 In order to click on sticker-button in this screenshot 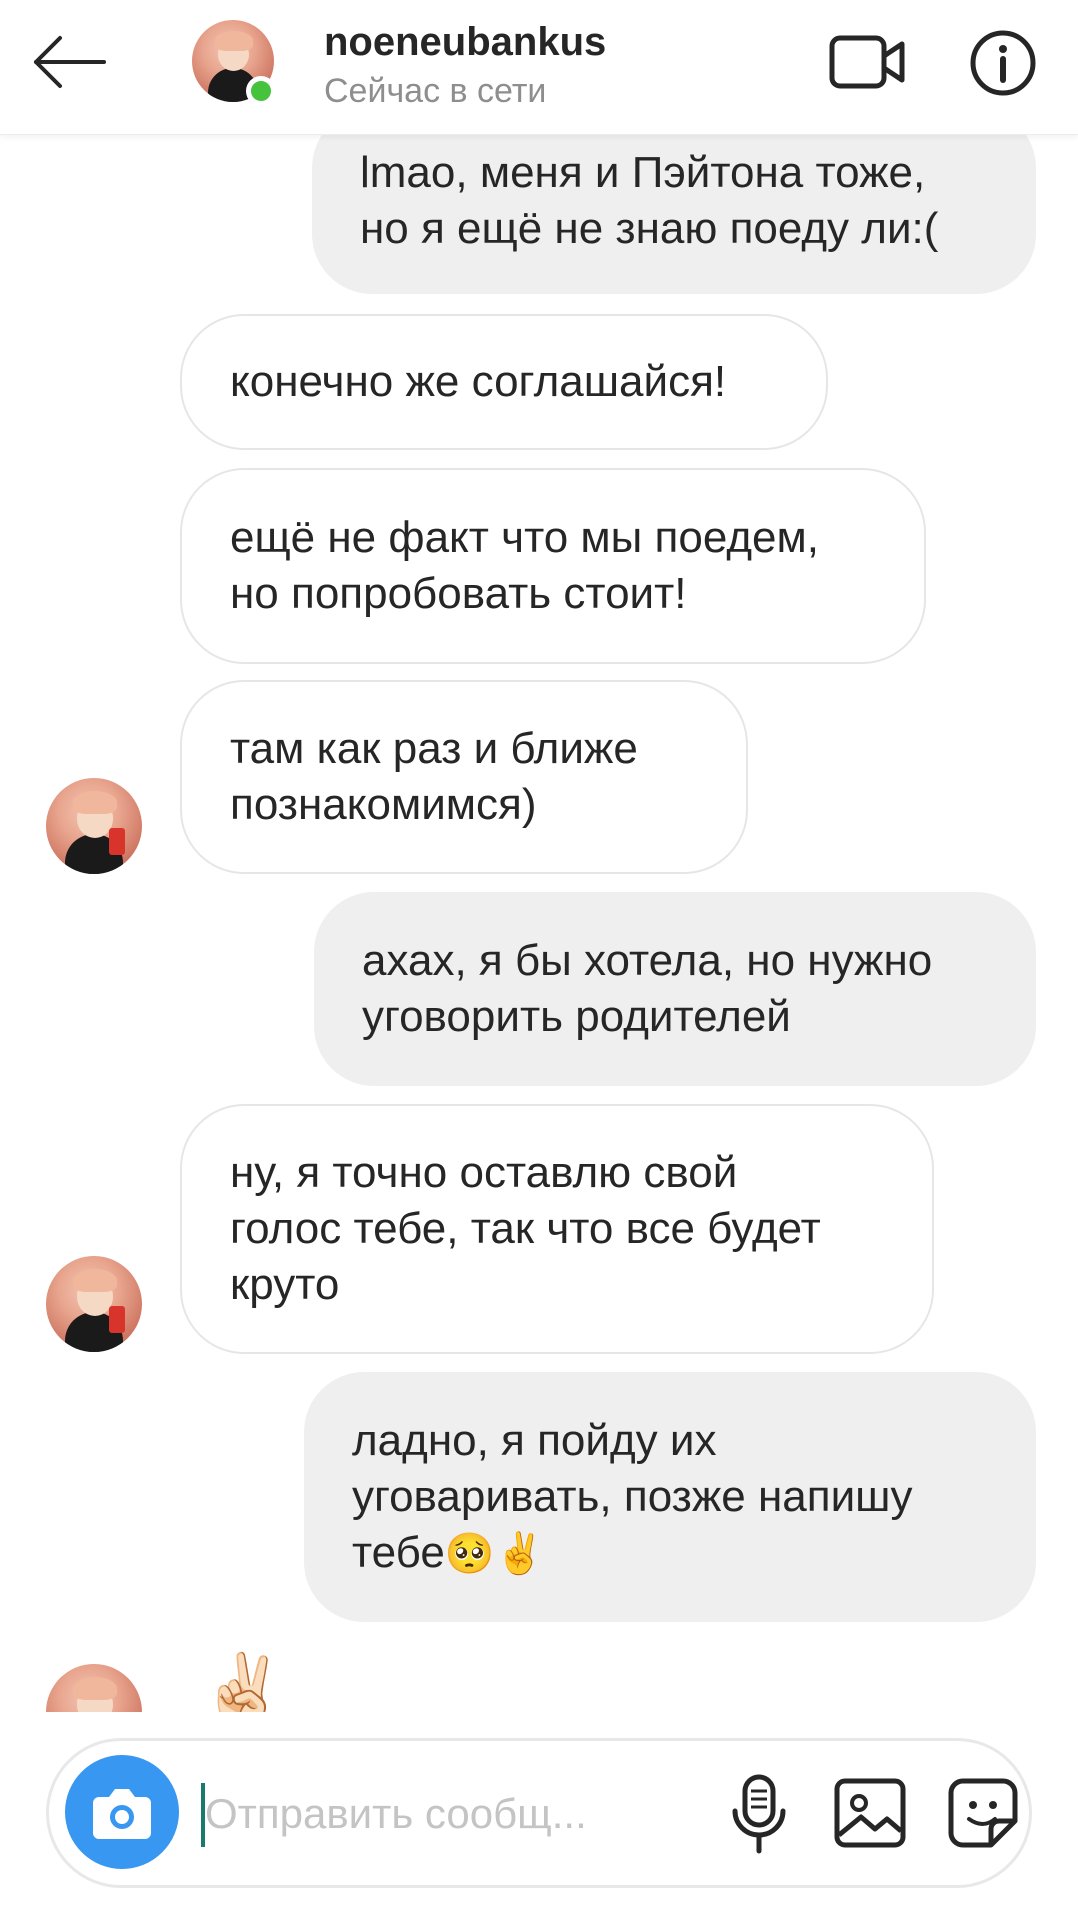, I will do `click(983, 1814)`.